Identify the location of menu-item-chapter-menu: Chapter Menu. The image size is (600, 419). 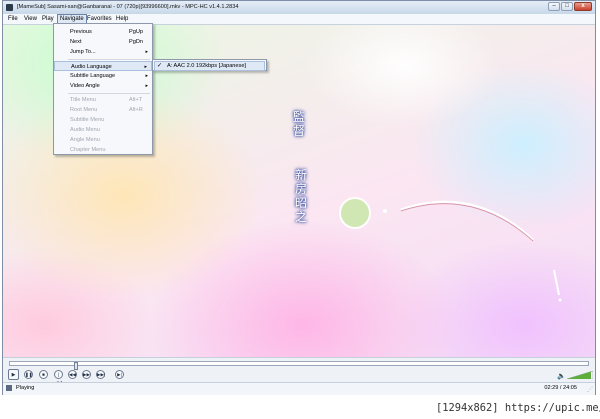
(103, 150).